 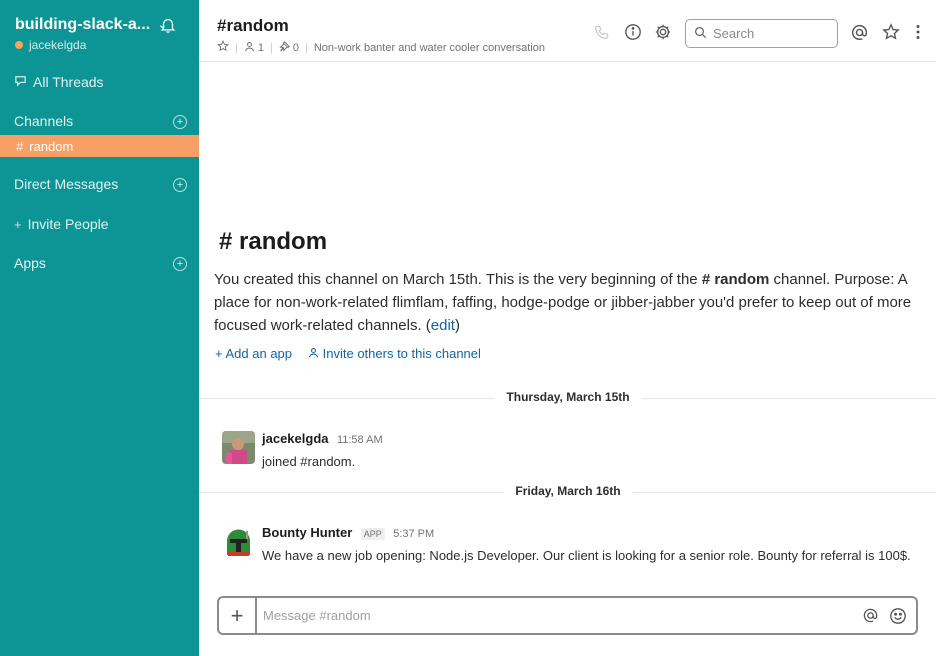 I want to click on avatar, so click(x=238, y=447).